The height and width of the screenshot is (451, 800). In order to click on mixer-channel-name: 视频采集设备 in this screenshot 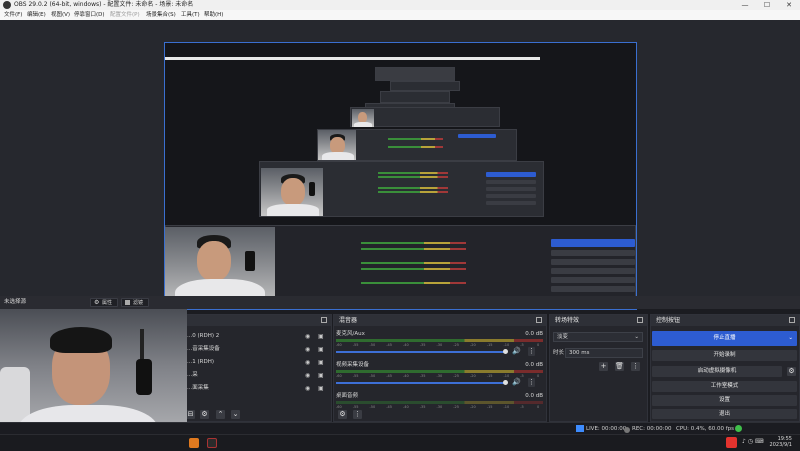, I will do `click(353, 365)`.